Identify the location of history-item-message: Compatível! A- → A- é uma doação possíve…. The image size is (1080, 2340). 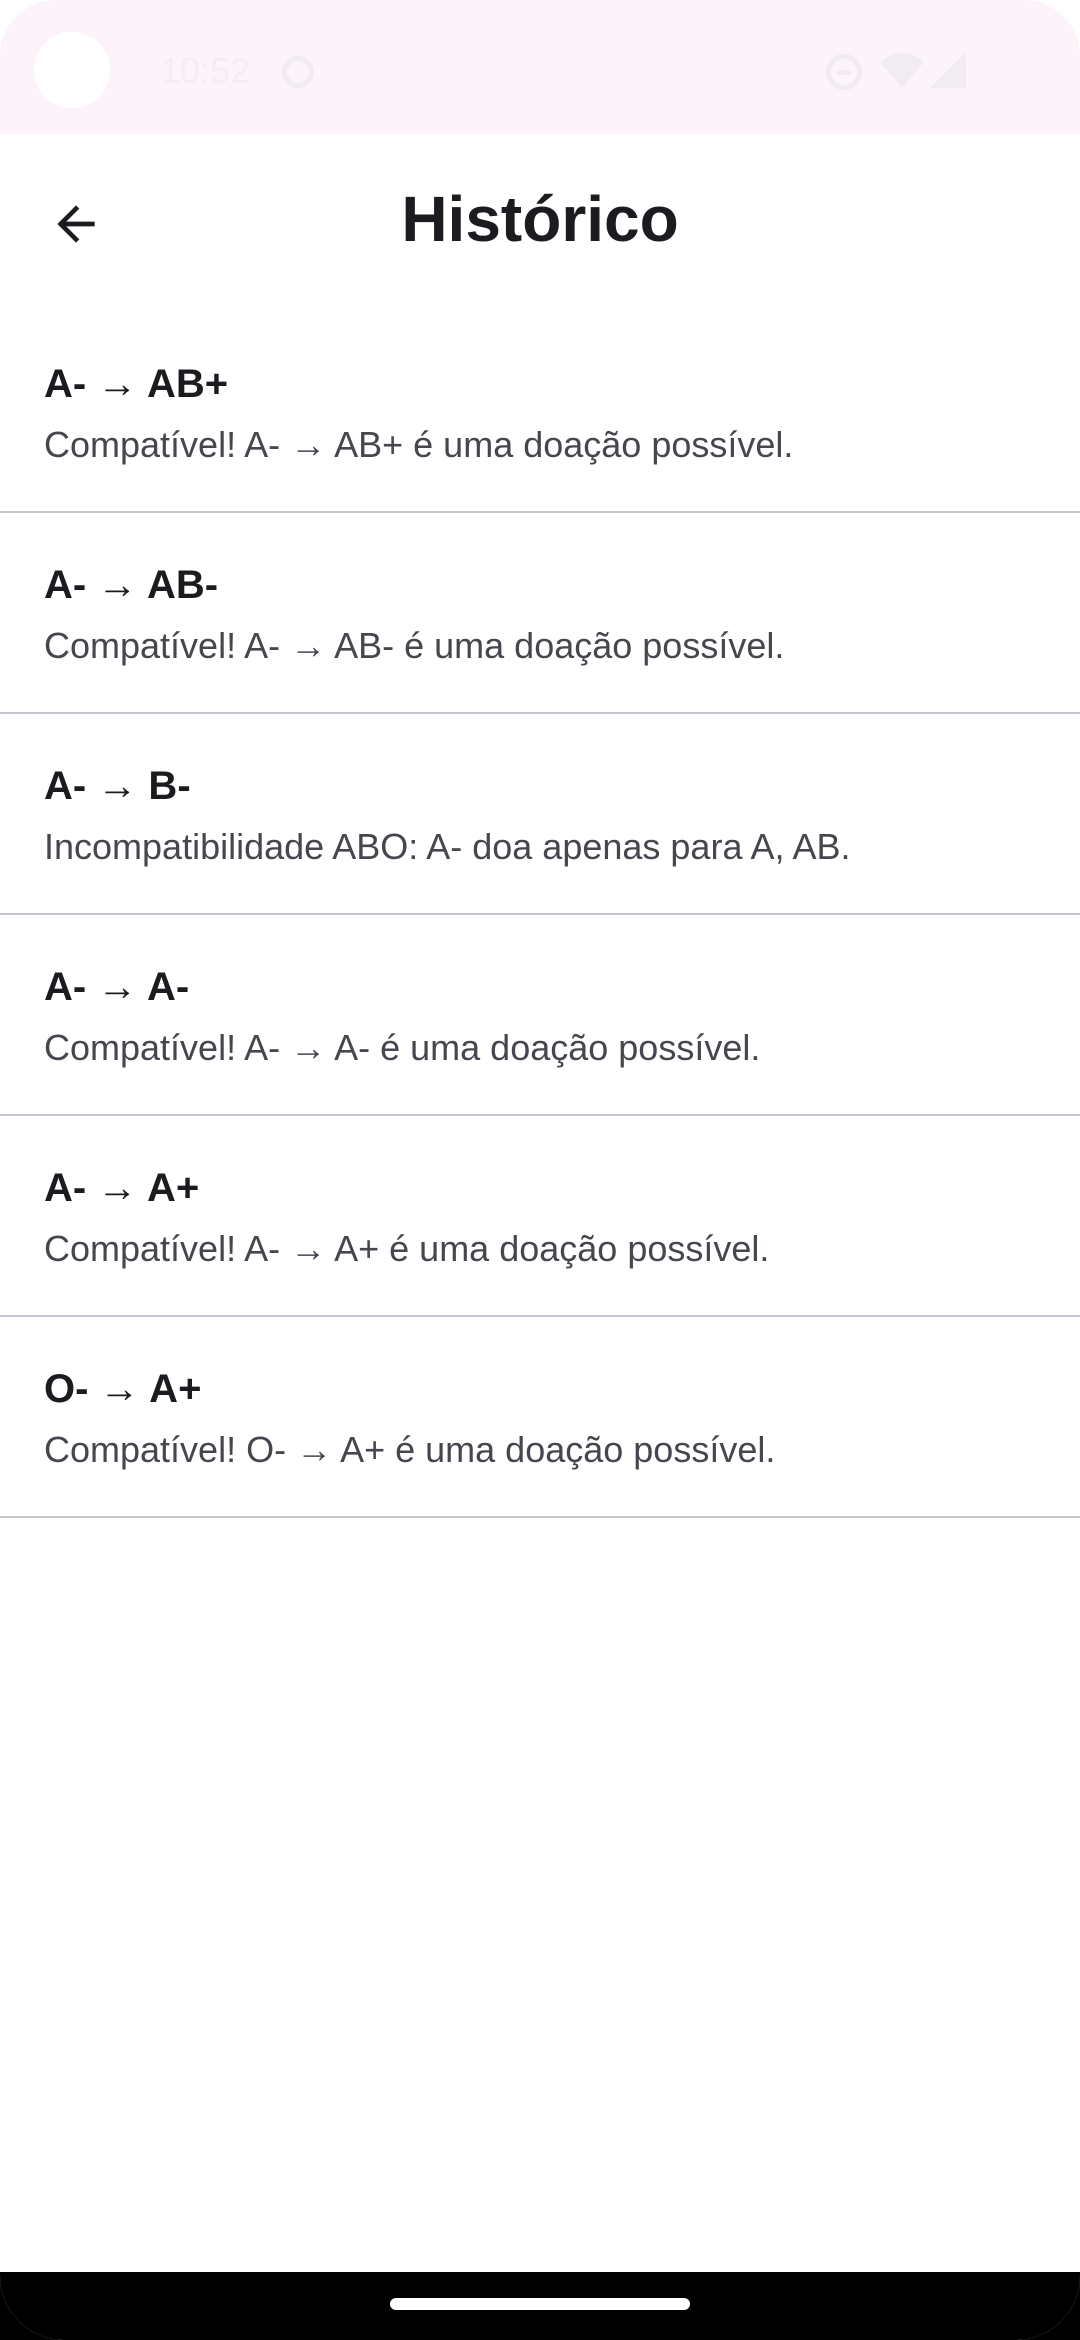
(402, 1047).